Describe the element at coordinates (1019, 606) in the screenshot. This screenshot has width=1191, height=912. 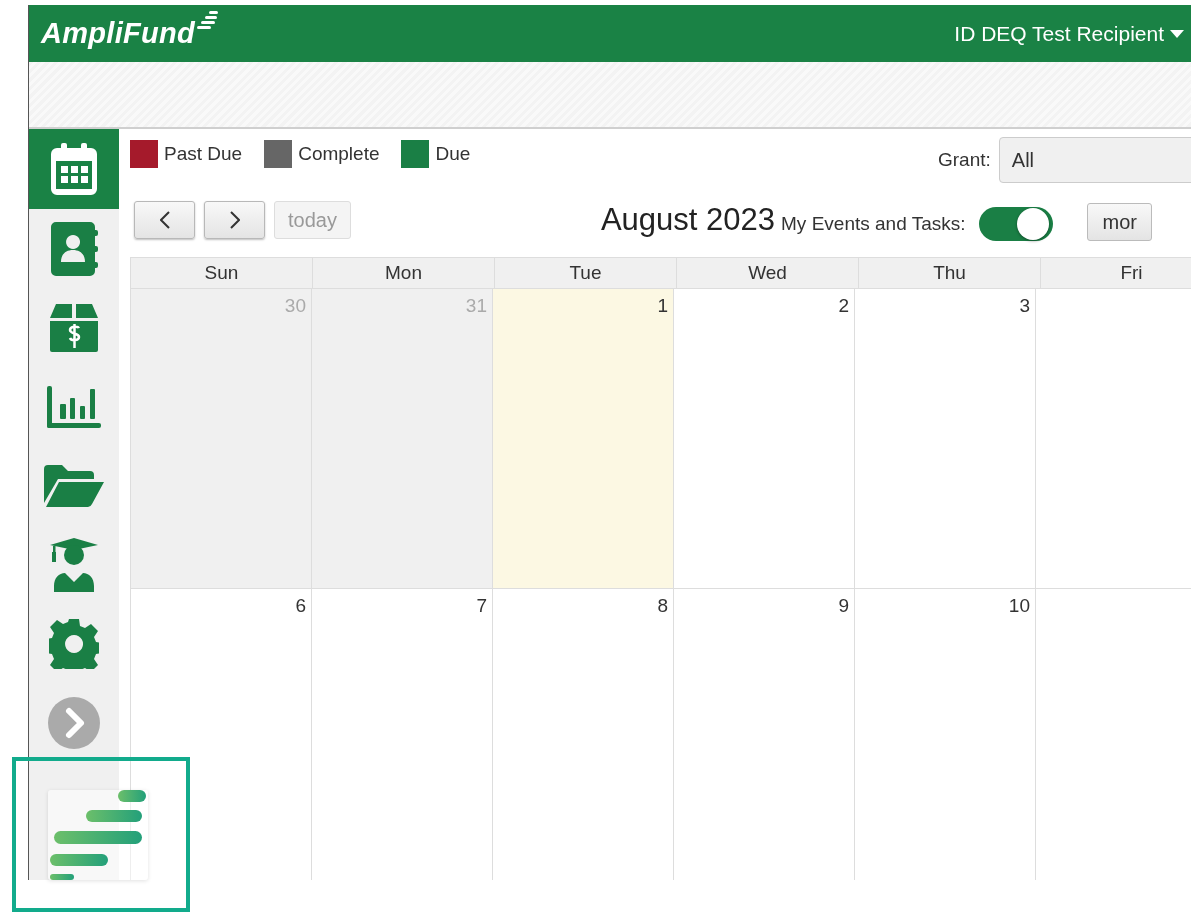
I see `day-number: 10` at that location.